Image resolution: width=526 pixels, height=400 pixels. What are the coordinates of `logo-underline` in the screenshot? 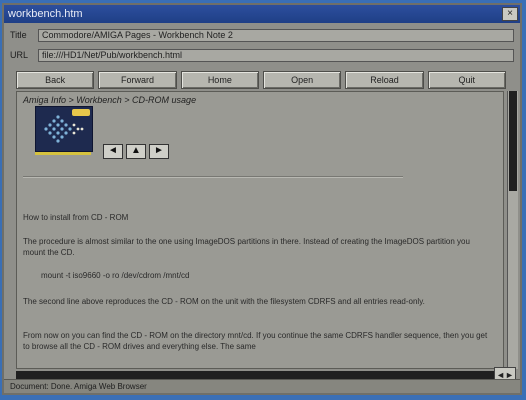 It's located at (63, 153).